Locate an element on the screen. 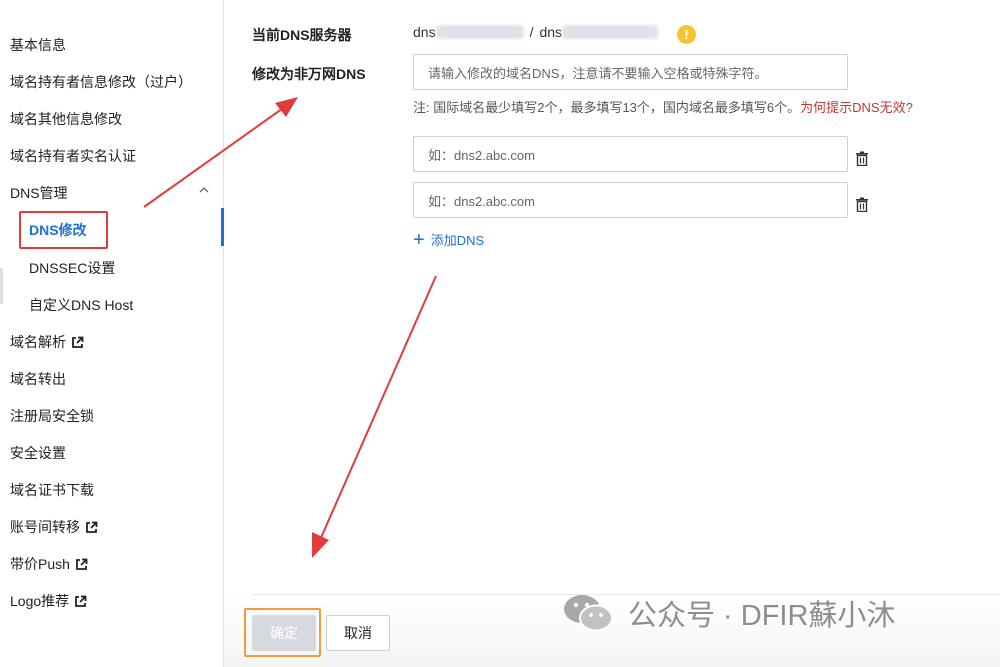 This screenshot has height=667, width=1000. sidebar-item-label: 注册局安全锁 is located at coordinates (52, 416).